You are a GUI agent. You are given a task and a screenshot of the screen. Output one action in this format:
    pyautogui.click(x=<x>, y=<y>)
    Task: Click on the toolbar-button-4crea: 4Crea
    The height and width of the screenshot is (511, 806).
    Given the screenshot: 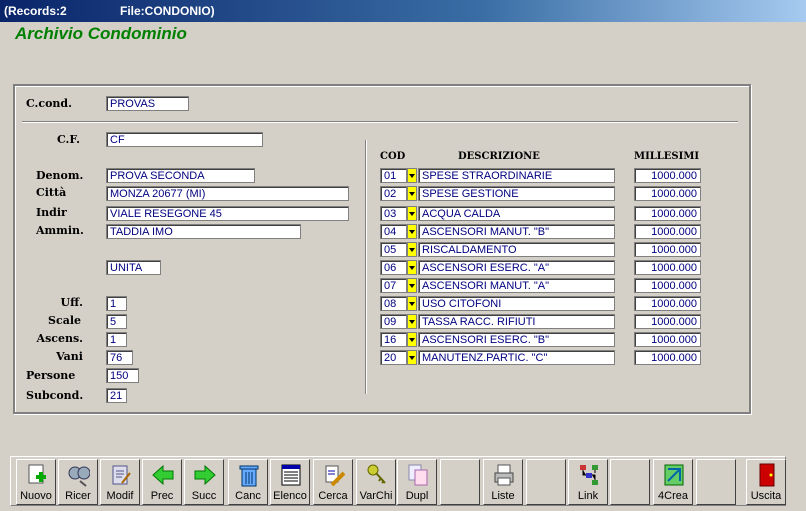 What is the action you would take?
    pyautogui.click(x=673, y=482)
    